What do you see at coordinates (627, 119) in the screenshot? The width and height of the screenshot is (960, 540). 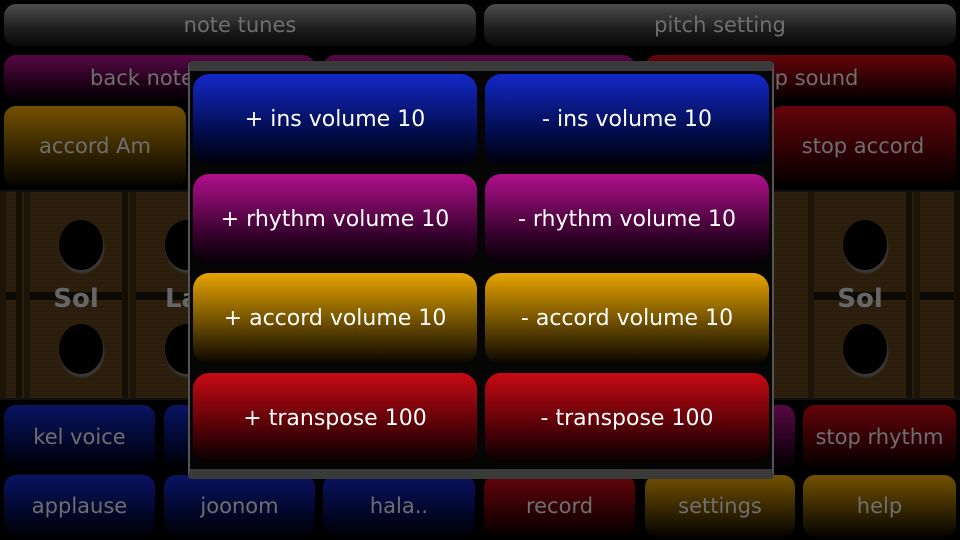 I see `decrease-ins-volume-button: - ins volume 10` at bounding box center [627, 119].